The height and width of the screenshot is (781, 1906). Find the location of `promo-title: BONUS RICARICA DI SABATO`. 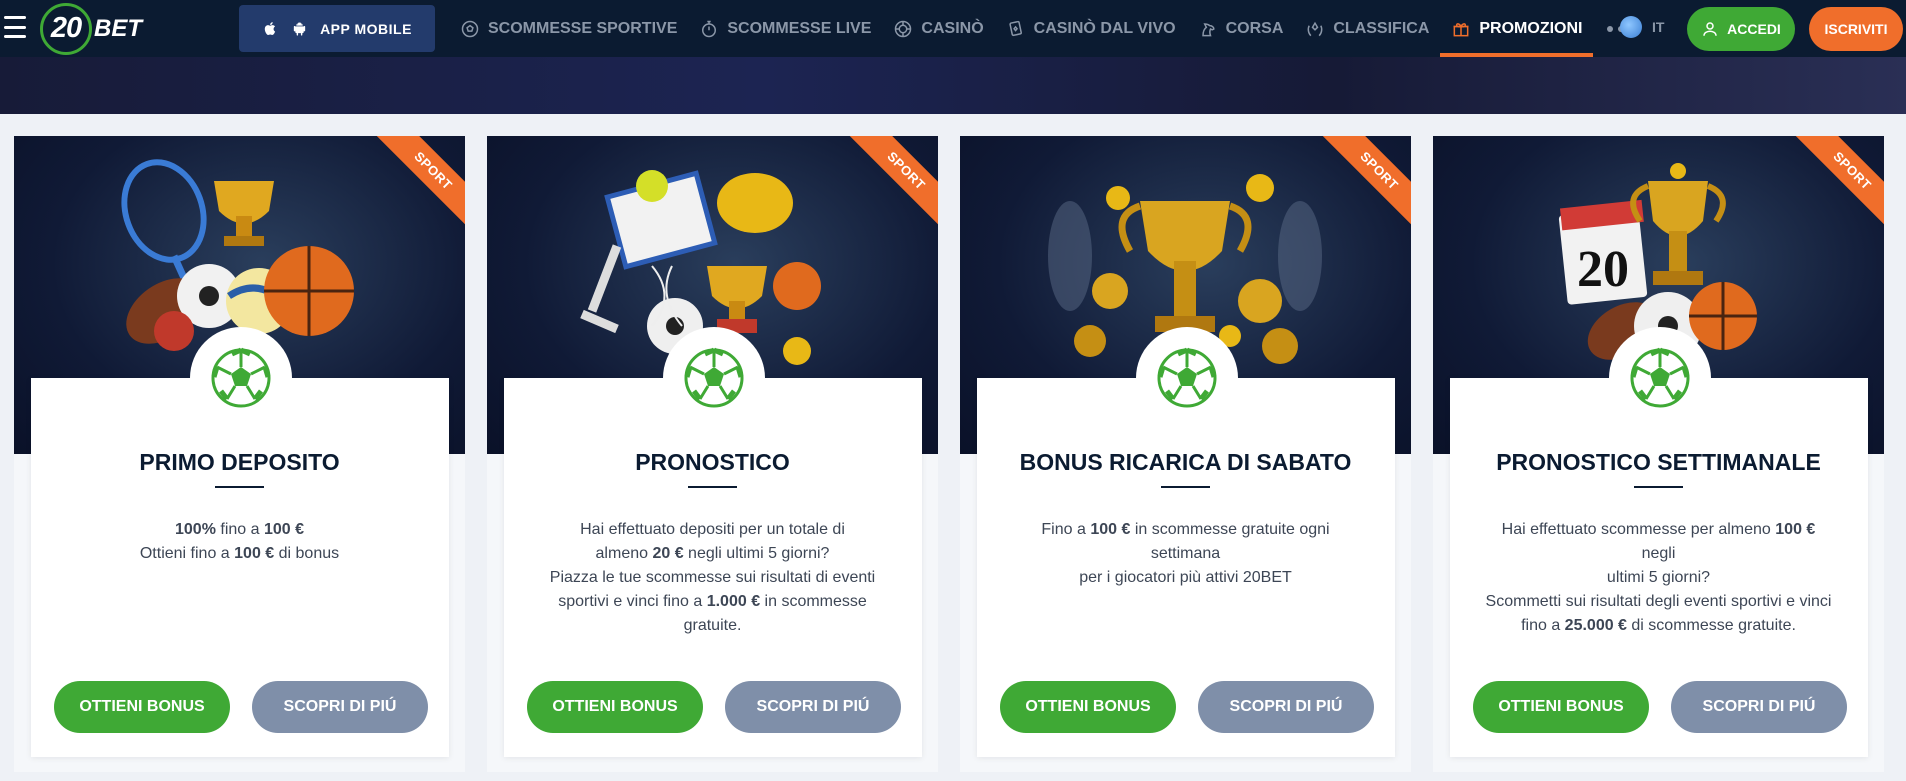

promo-title: BONUS RICARICA DI SABATO is located at coordinates (1185, 462).